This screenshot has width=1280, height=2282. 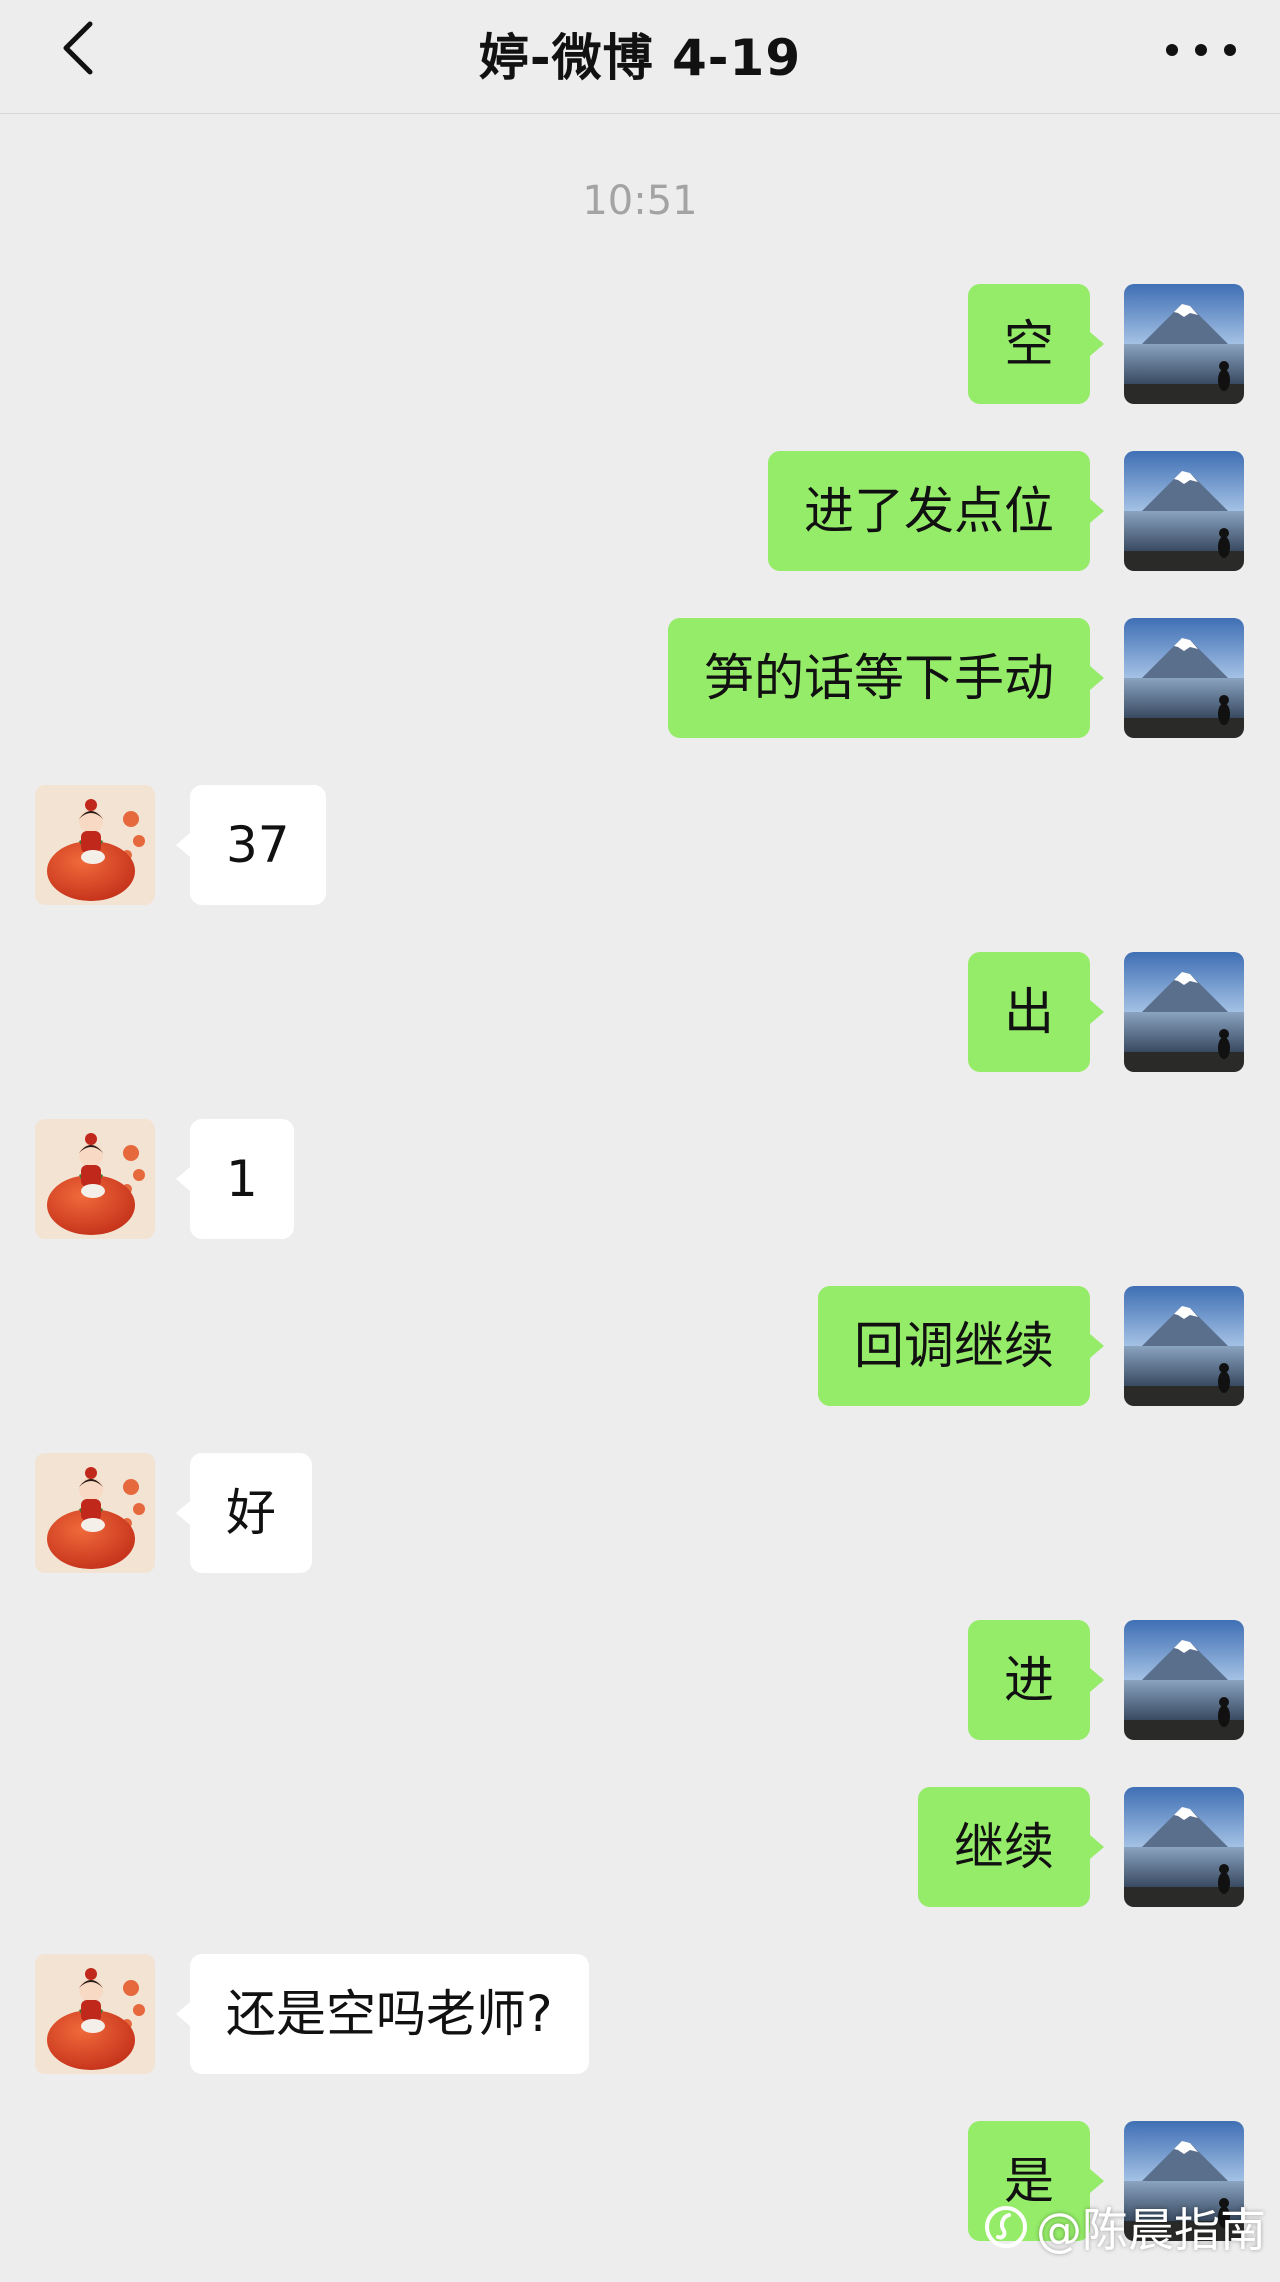 I want to click on sent-message: 继续, so click(x=640, y=1847).